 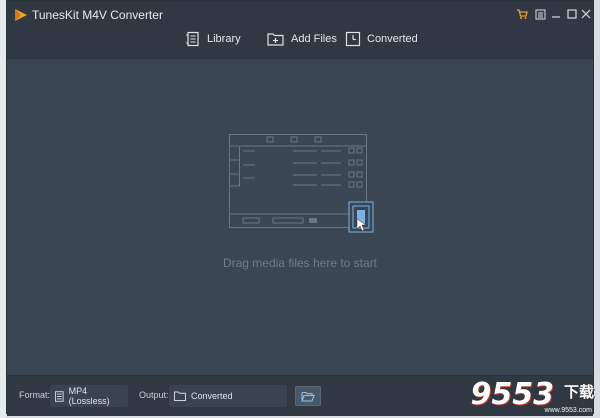 What do you see at coordinates (522, 14) in the screenshot?
I see `cart-icon` at bounding box center [522, 14].